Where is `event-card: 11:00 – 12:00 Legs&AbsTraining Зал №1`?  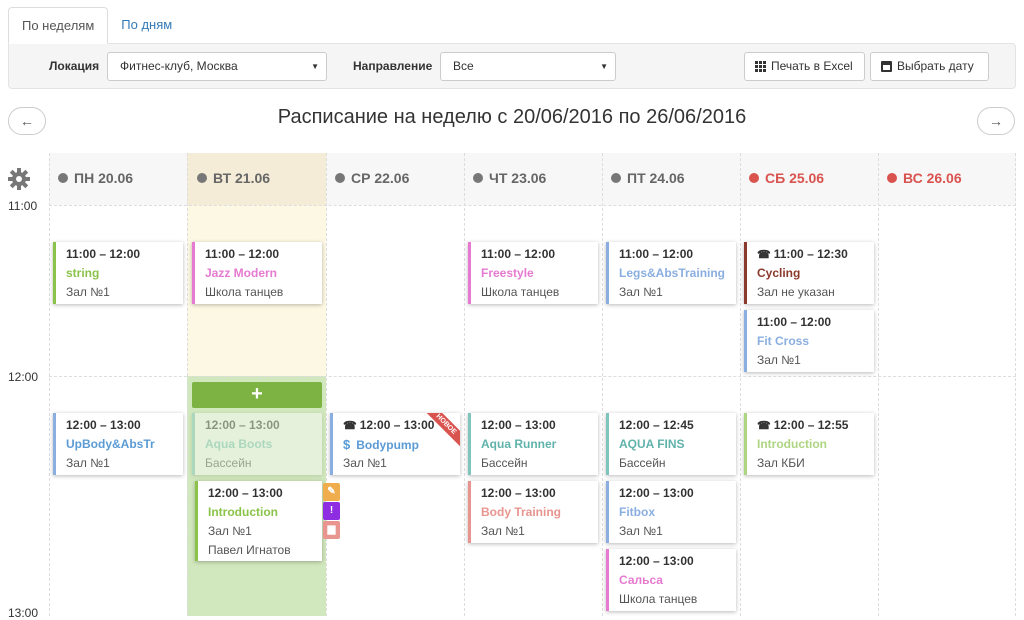 event-card: 11:00 – 12:00 Legs&AbsTraining Зал №1 is located at coordinates (671, 273).